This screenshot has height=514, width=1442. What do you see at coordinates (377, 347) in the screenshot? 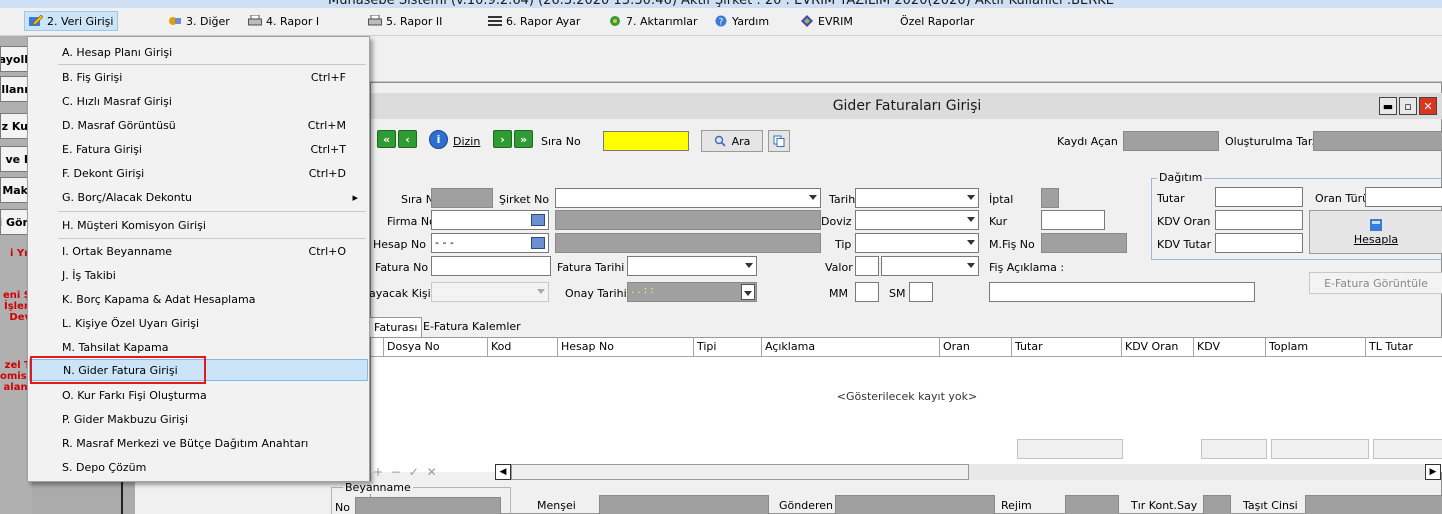
I see `grid-row-indicator-header` at bounding box center [377, 347].